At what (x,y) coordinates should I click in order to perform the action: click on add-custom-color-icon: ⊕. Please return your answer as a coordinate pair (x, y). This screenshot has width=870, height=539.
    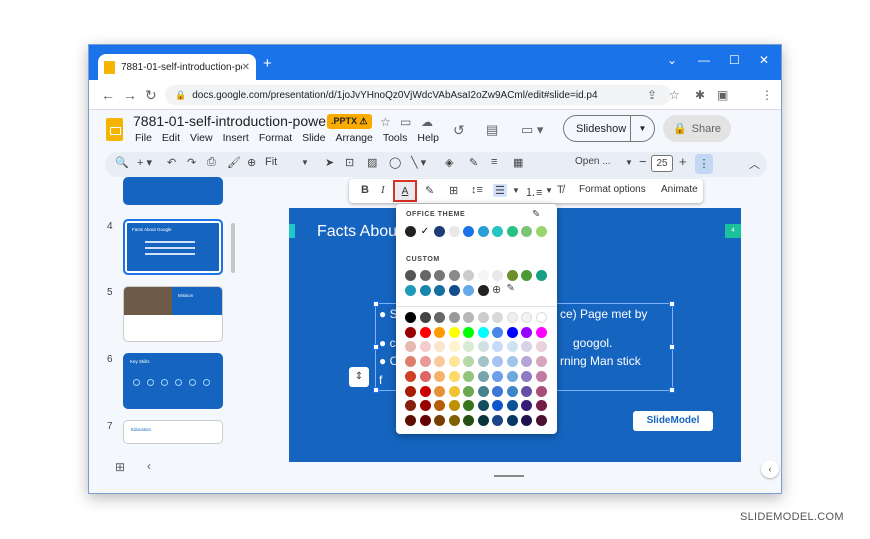
    Looking at the image, I should click on (496, 289).